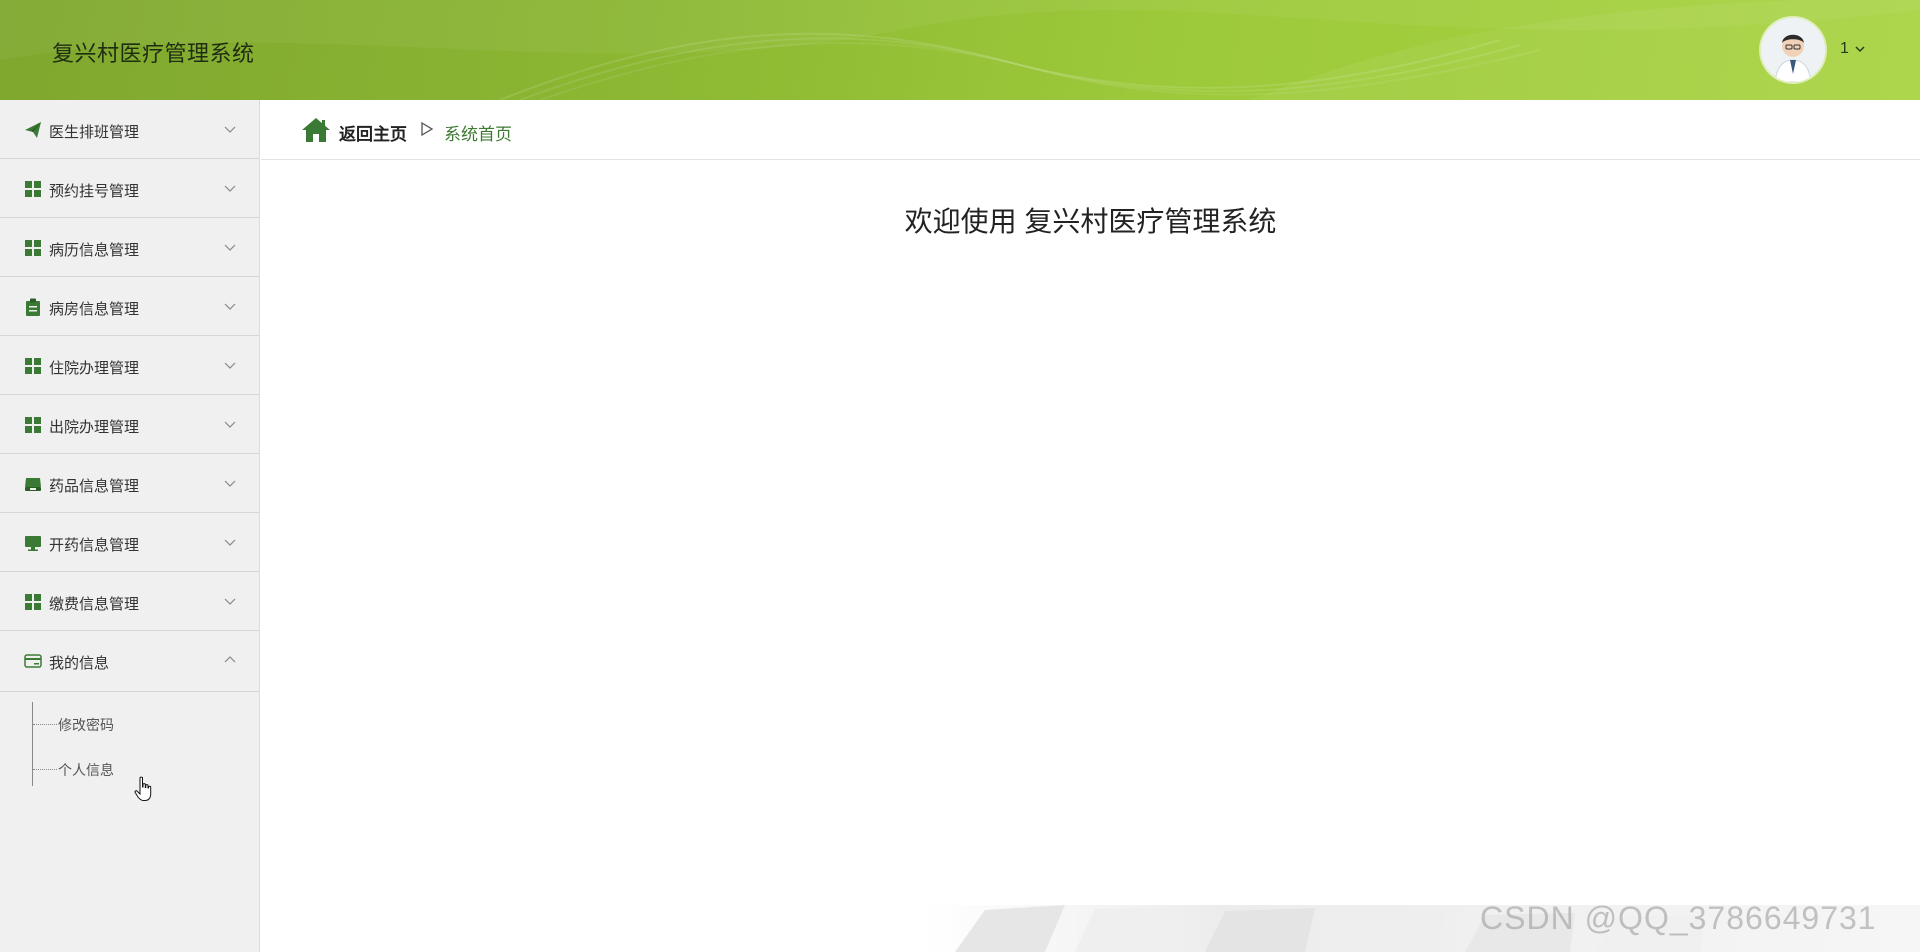 The width and height of the screenshot is (1920, 952). I want to click on sidebar-item-discharge: 出院办理管理, so click(129, 424).